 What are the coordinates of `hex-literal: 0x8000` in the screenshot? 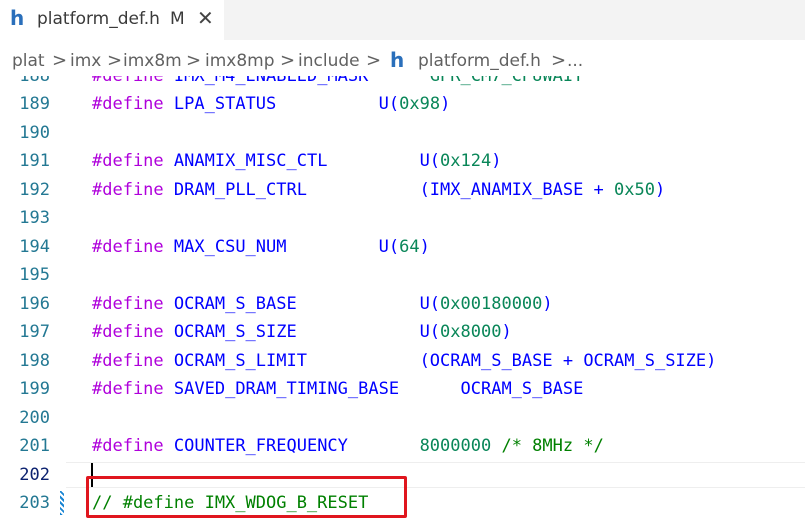 It's located at (471, 332).